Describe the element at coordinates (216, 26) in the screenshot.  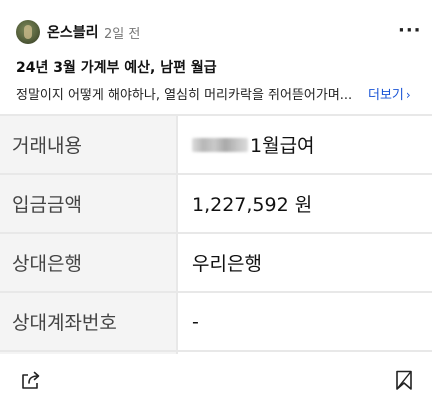
I see `post-header: 온스블리 2일 전 ···` at that location.